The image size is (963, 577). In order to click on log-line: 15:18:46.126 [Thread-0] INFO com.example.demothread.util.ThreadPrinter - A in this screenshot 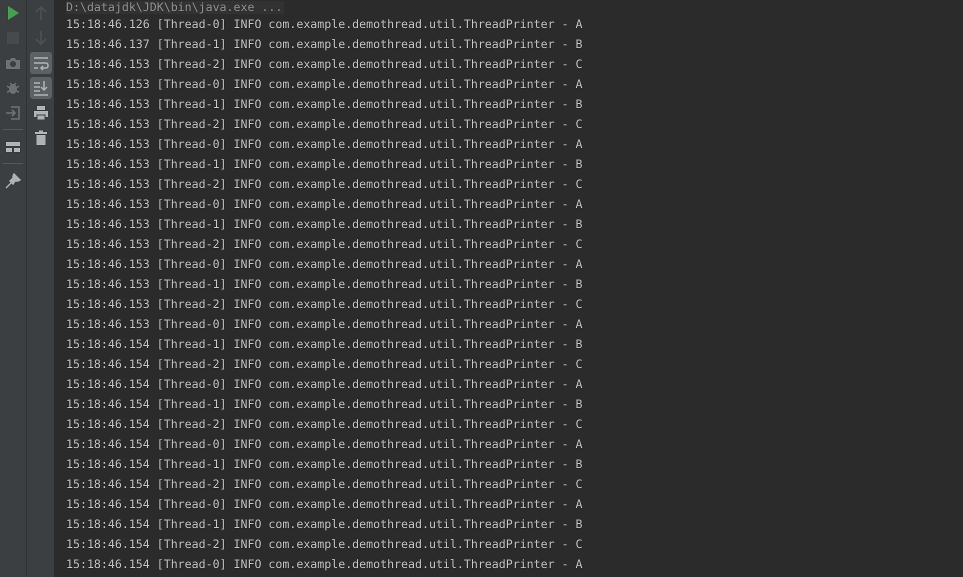, I will do `click(325, 24)`.